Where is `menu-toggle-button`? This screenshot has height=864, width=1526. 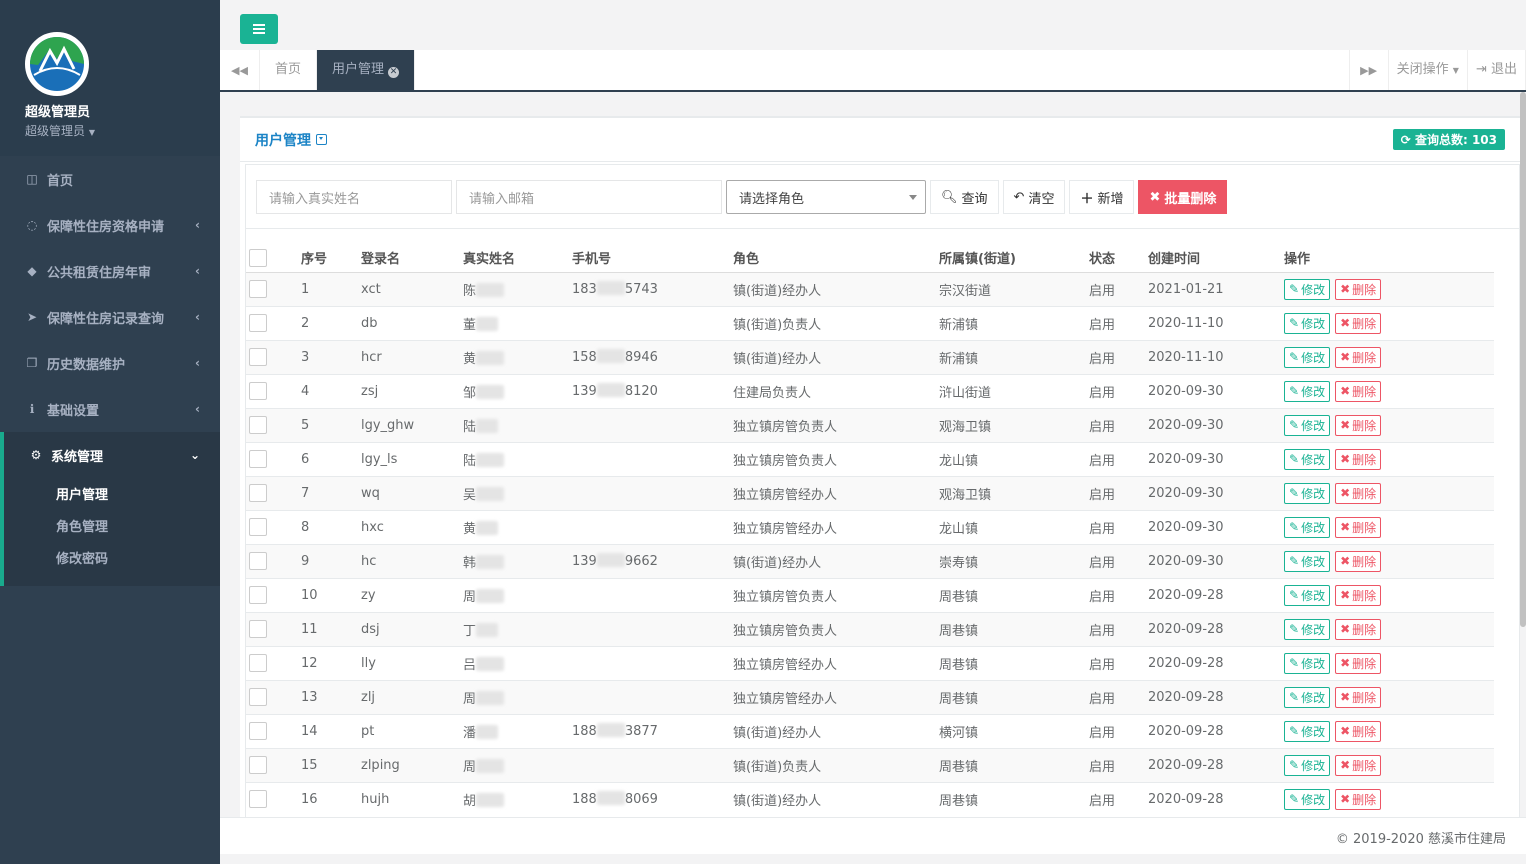 menu-toggle-button is located at coordinates (259, 29).